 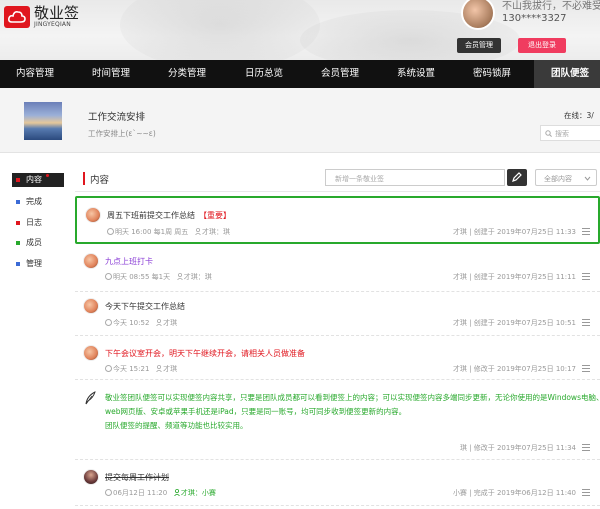 What do you see at coordinates (264, 74) in the screenshot?
I see `nav-item-calendar: 日历总览` at bounding box center [264, 74].